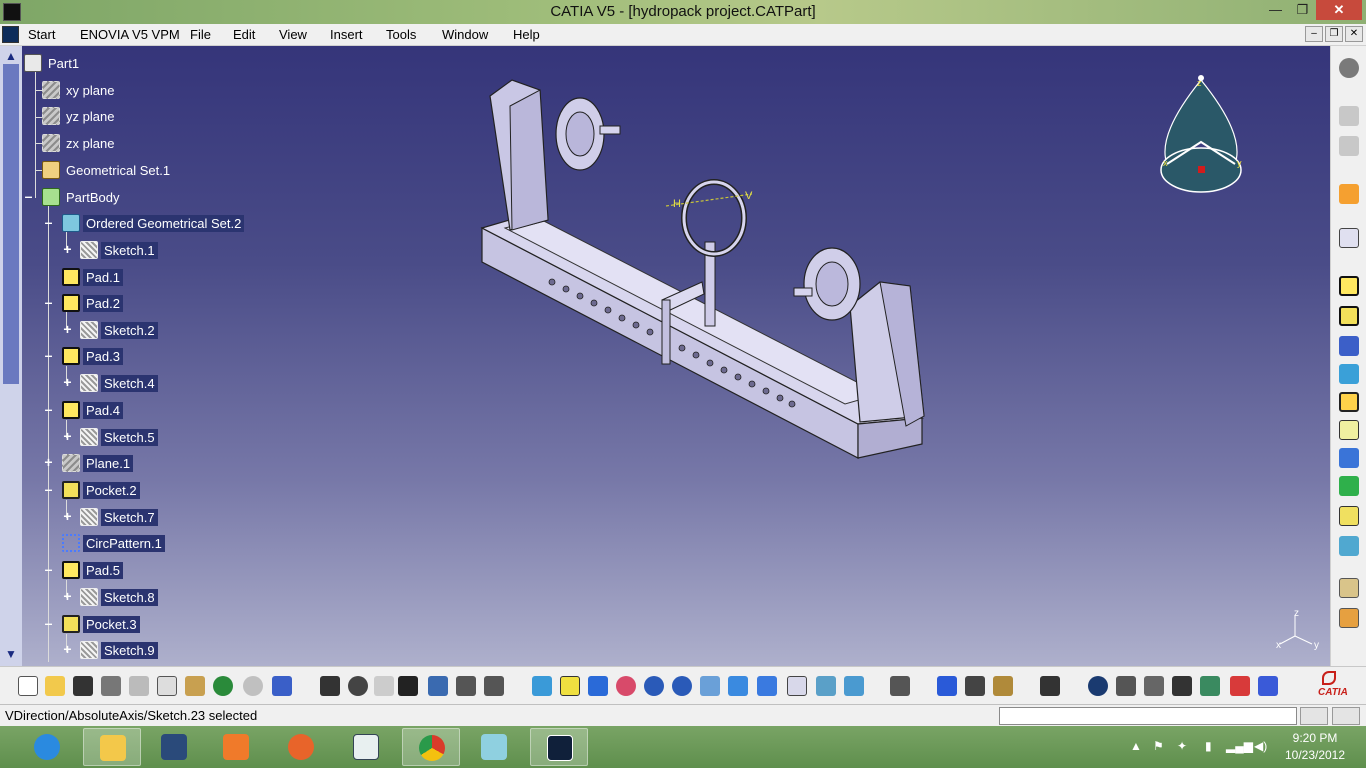  Describe the element at coordinates (654, 686) in the screenshot. I see `zoom-in-icon` at that location.